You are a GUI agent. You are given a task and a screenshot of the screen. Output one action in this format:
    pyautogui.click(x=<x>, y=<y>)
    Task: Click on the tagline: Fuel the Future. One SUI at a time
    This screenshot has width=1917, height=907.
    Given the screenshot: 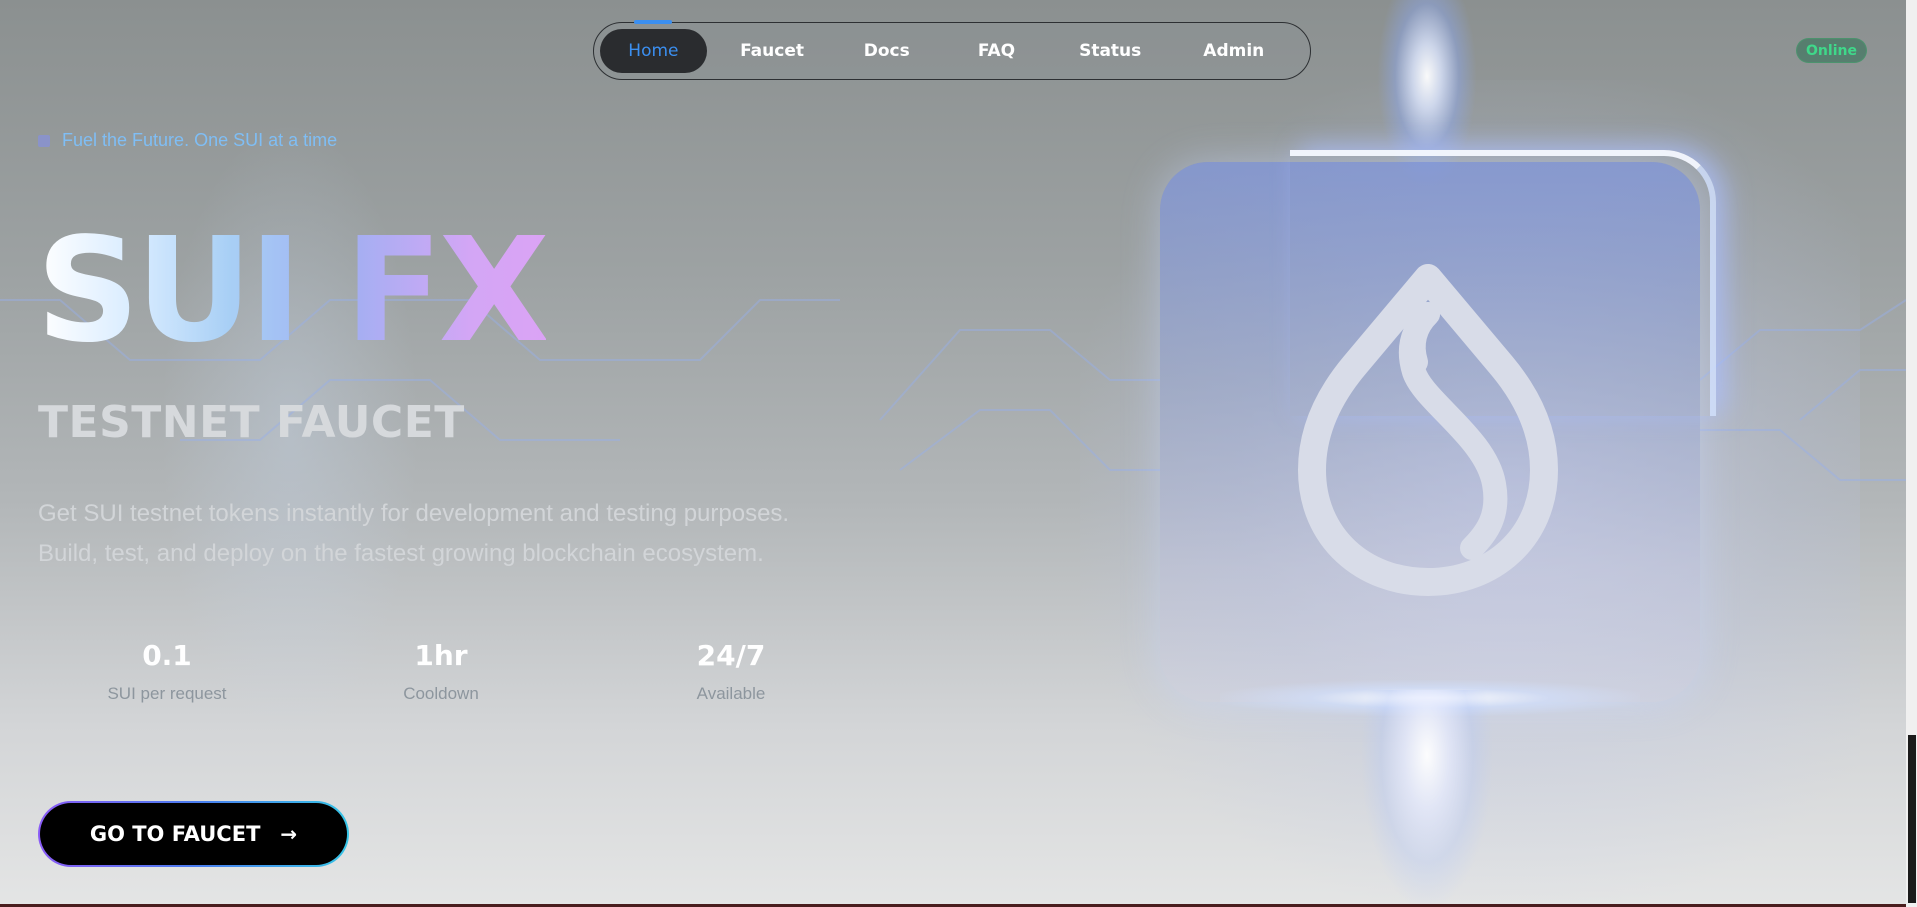 What is the action you would take?
    pyautogui.click(x=187, y=140)
    